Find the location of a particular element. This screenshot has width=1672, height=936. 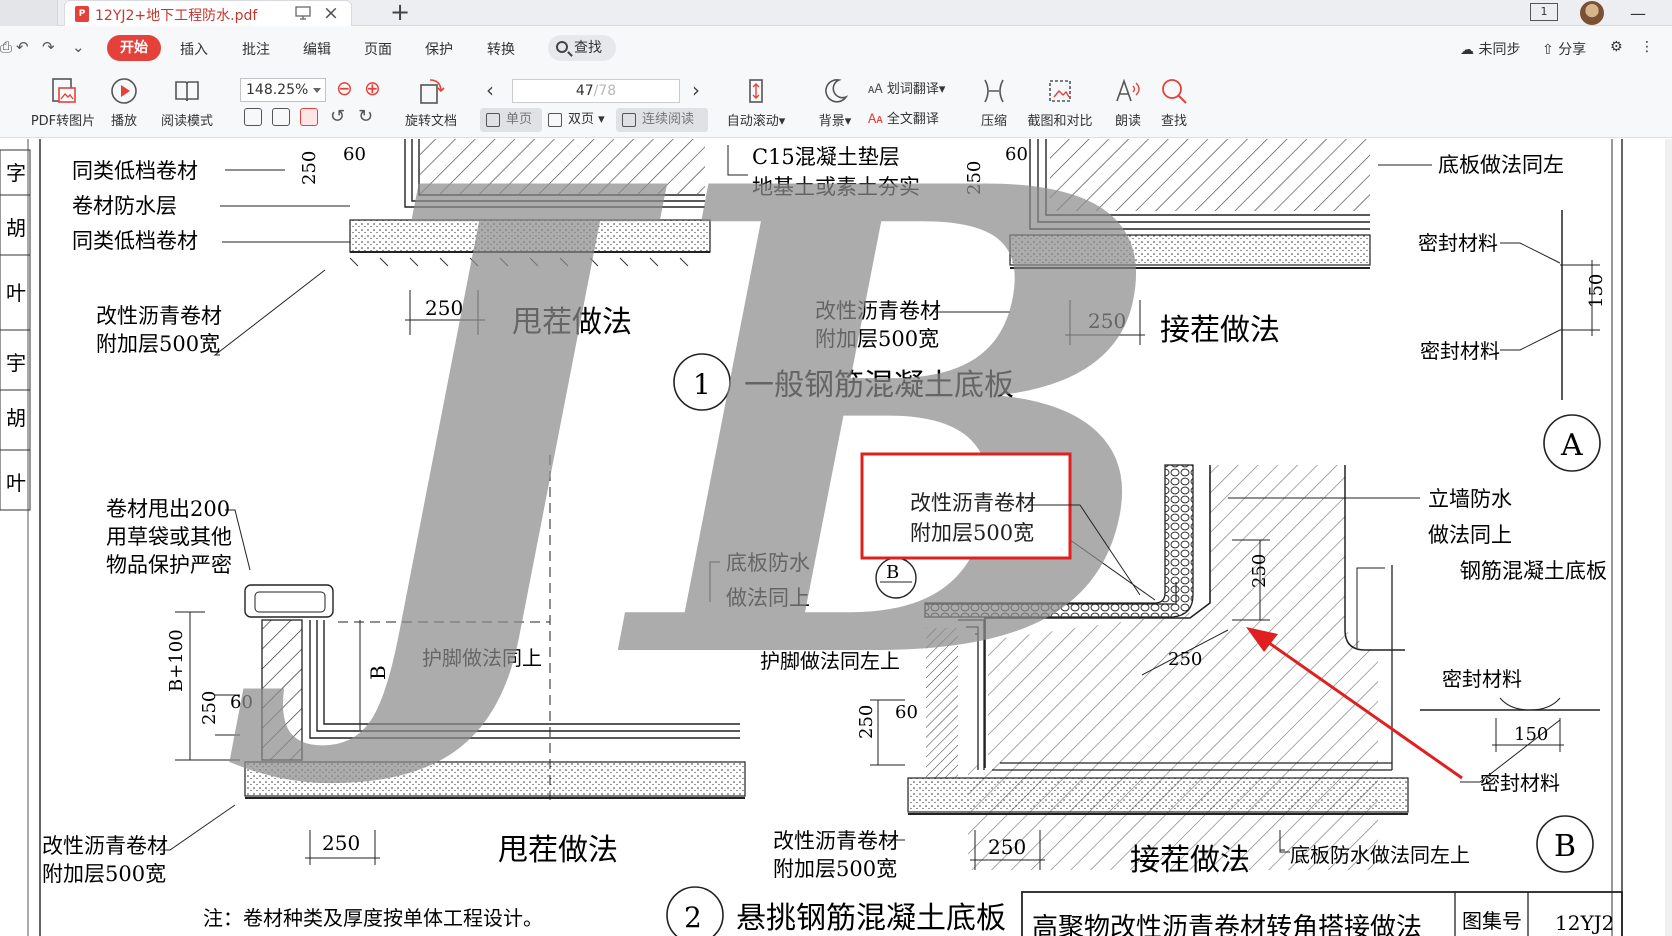

play-button: 播放 is located at coordinates (124, 102).